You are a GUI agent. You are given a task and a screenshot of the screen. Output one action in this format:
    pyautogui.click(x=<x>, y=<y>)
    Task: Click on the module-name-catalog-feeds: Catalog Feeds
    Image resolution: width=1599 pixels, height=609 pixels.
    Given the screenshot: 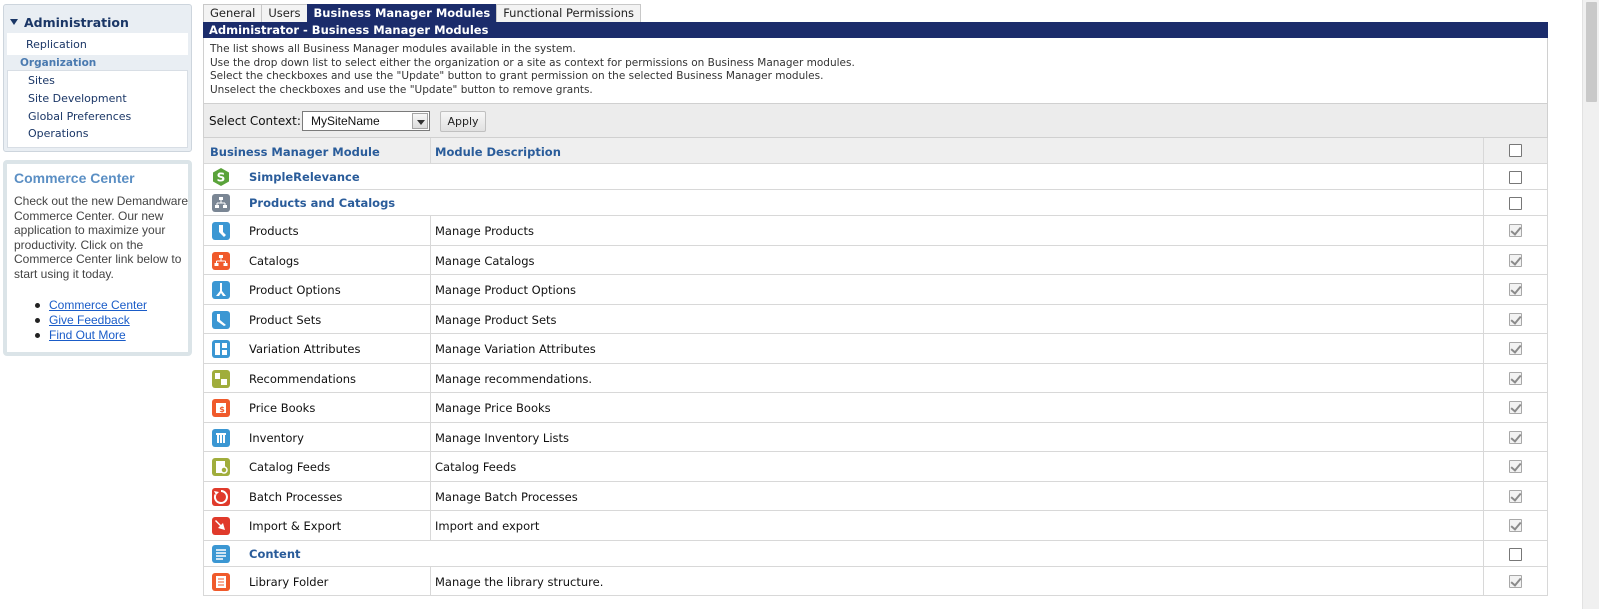 What is the action you would take?
    pyautogui.click(x=290, y=467)
    